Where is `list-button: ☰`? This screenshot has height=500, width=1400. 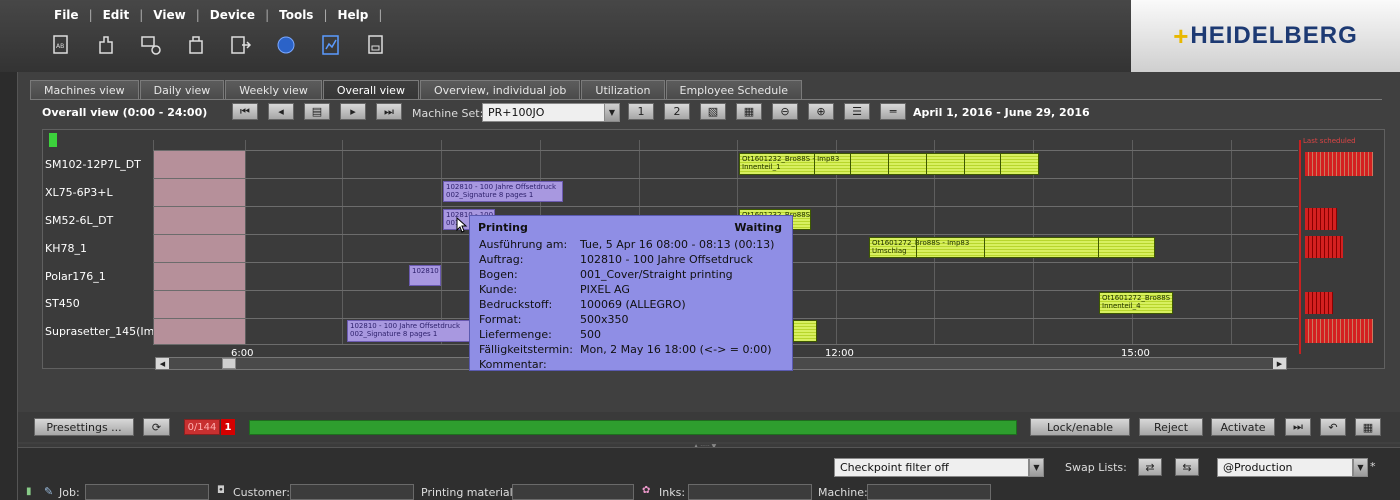
list-button: ☰ is located at coordinates (857, 111).